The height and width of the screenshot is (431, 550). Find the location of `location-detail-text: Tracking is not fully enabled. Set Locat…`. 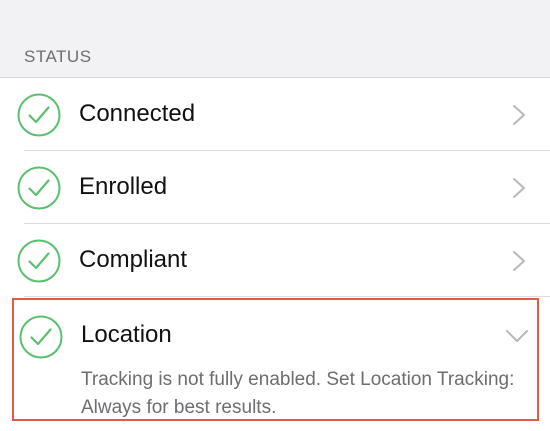

location-detail-text: Tracking is not fully enabled. Set Locat… is located at coordinates (298, 393).